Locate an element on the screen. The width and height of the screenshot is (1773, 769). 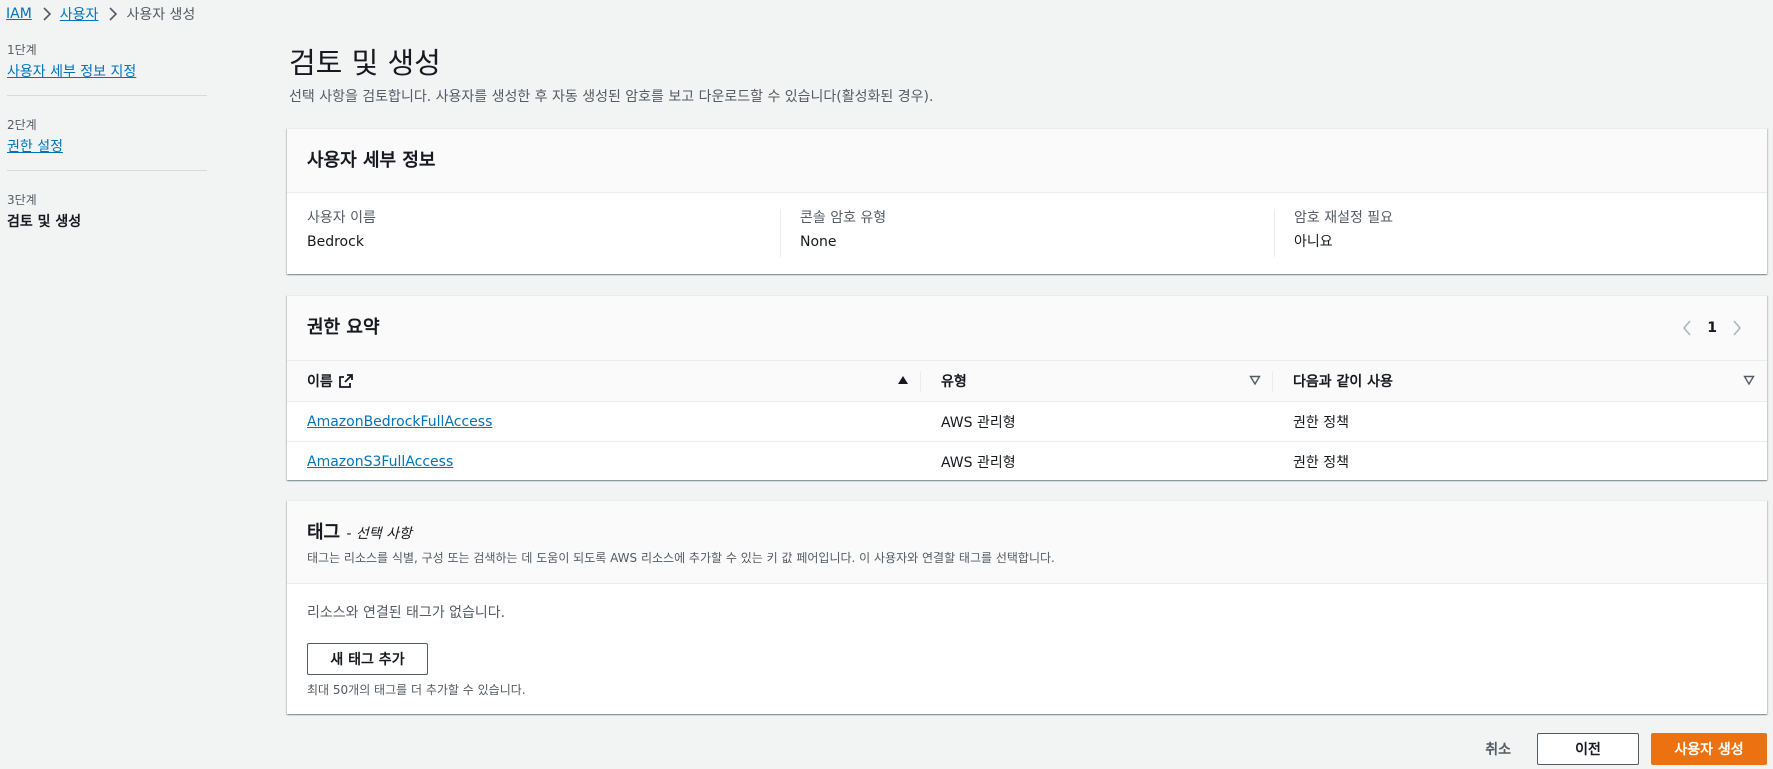
field-console-password-type: 콘솔 암호 유형 None is located at coordinates (843, 230).